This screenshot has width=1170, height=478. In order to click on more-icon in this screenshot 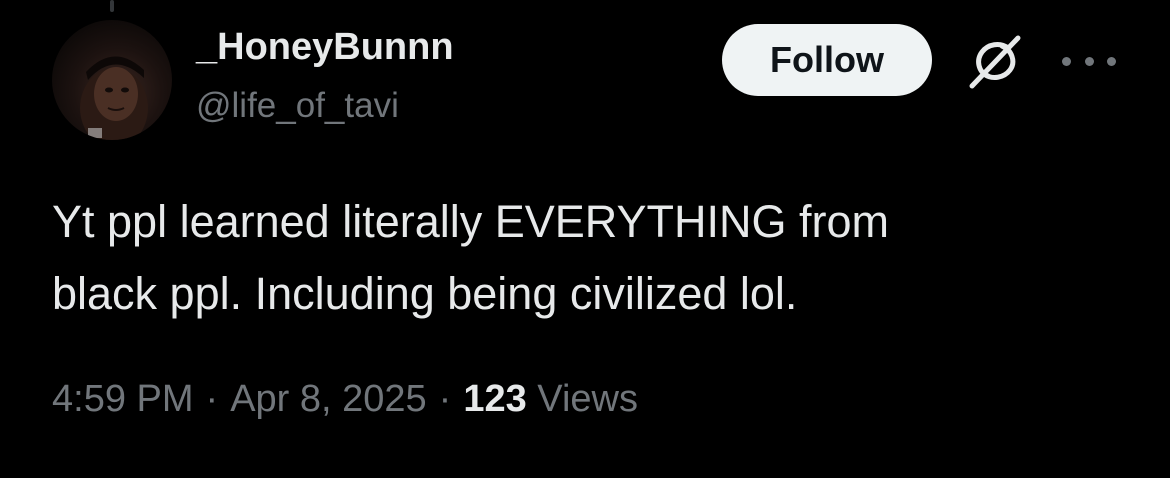, I will do `click(1089, 61)`.